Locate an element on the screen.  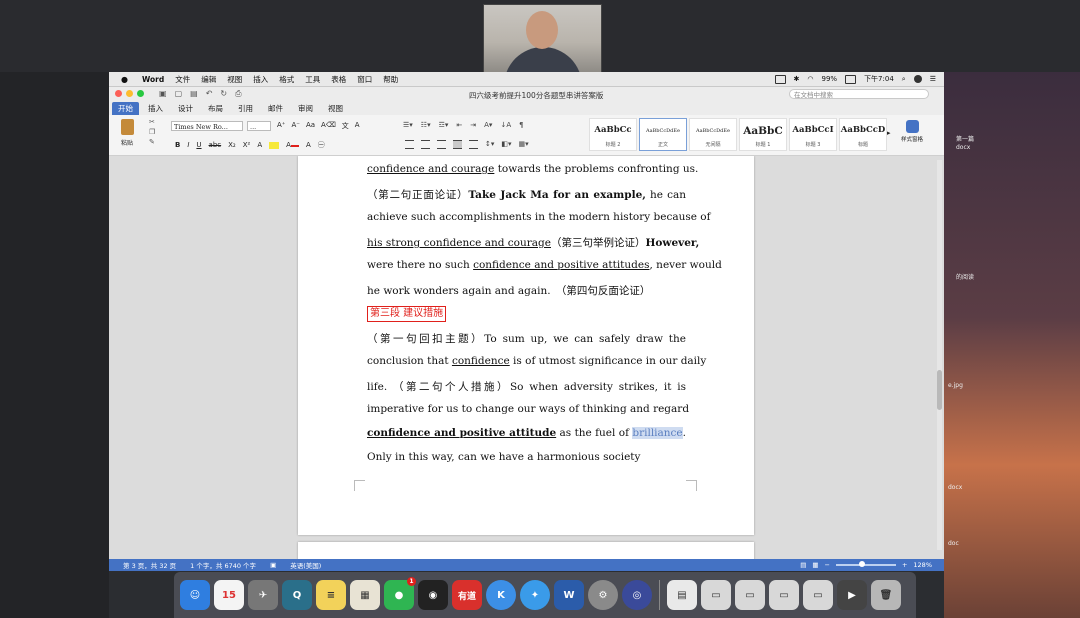
zoom-in-icon: + is located at coordinates (904, 565).